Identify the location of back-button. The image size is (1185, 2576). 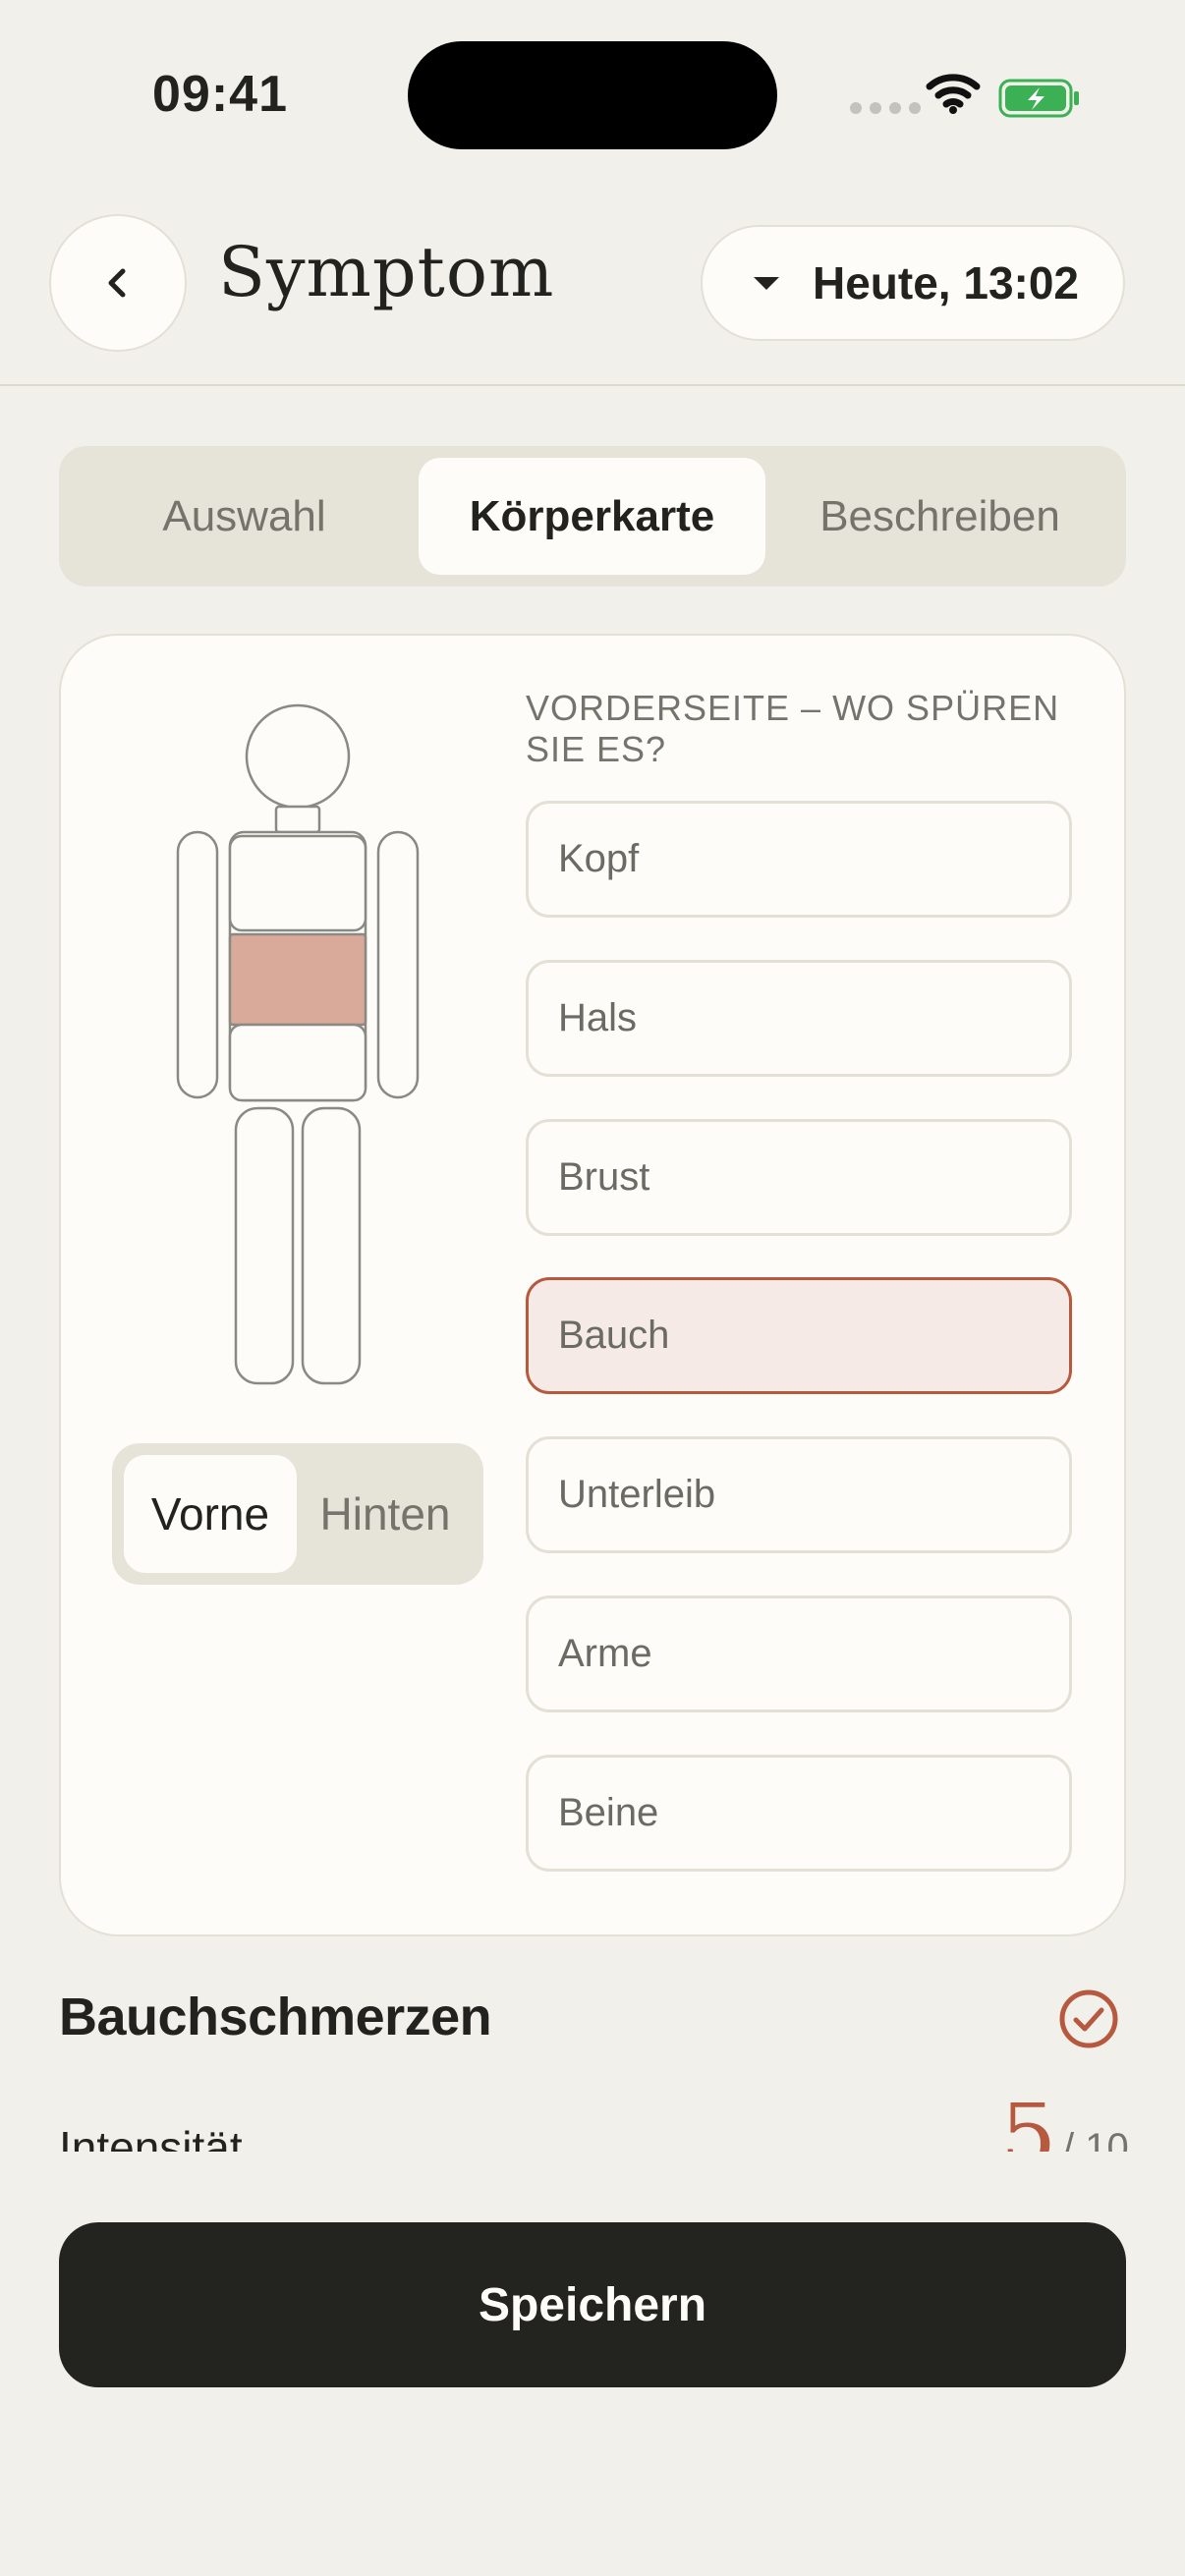
(118, 283).